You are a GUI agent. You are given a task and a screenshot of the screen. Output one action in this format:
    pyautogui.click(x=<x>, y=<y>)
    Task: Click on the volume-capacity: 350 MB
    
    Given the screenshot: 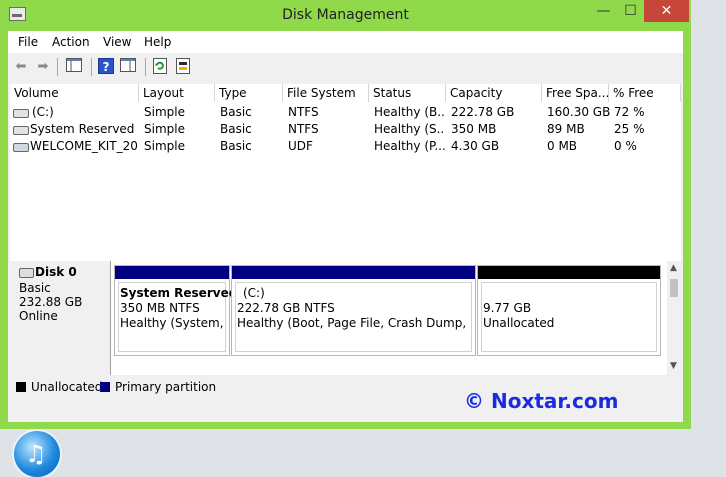 What is the action you would take?
    pyautogui.click(x=474, y=129)
    